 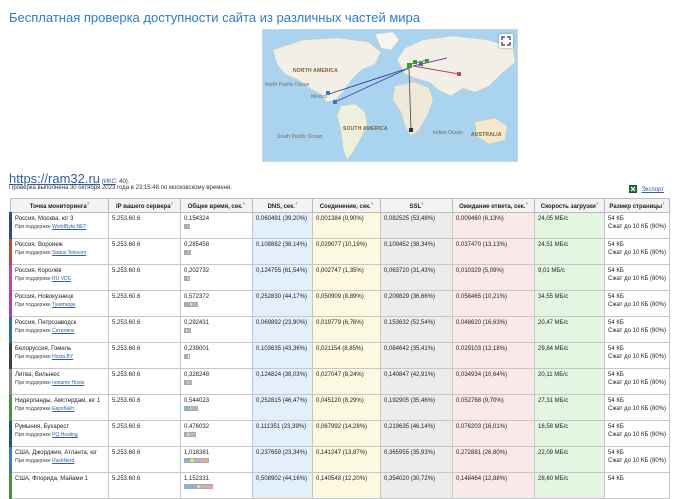 I want to click on connection-cell: 0,045120 (8,29%), so click(x=347, y=408).